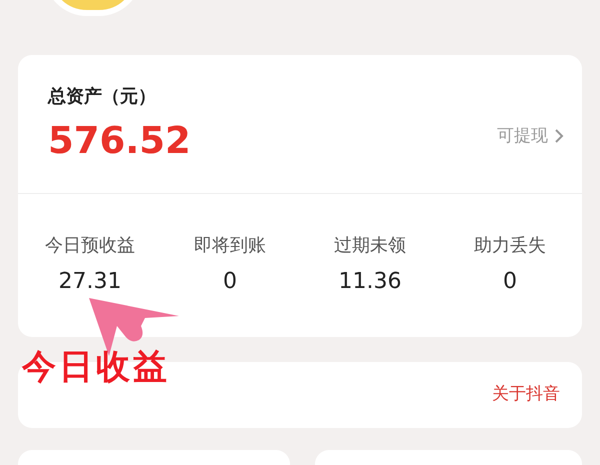 Image resolution: width=600 pixels, height=465 pixels. I want to click on stat-value: 11.36, so click(370, 282).